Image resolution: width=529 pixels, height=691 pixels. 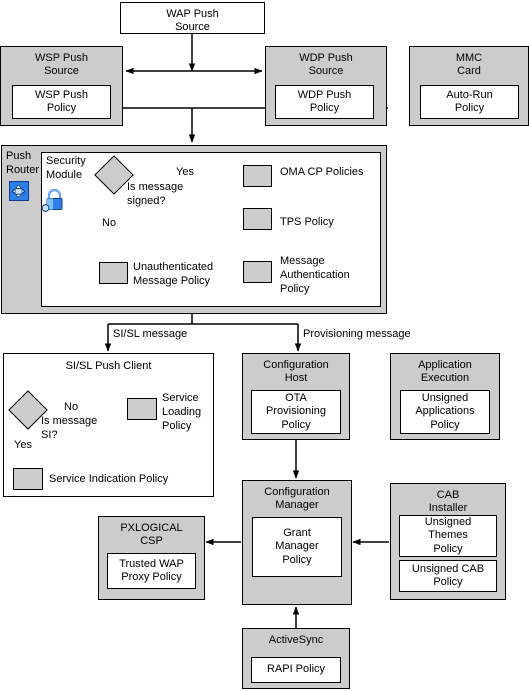 I want to click on is-message-signed-label: Is message signed?, so click(x=155, y=194).